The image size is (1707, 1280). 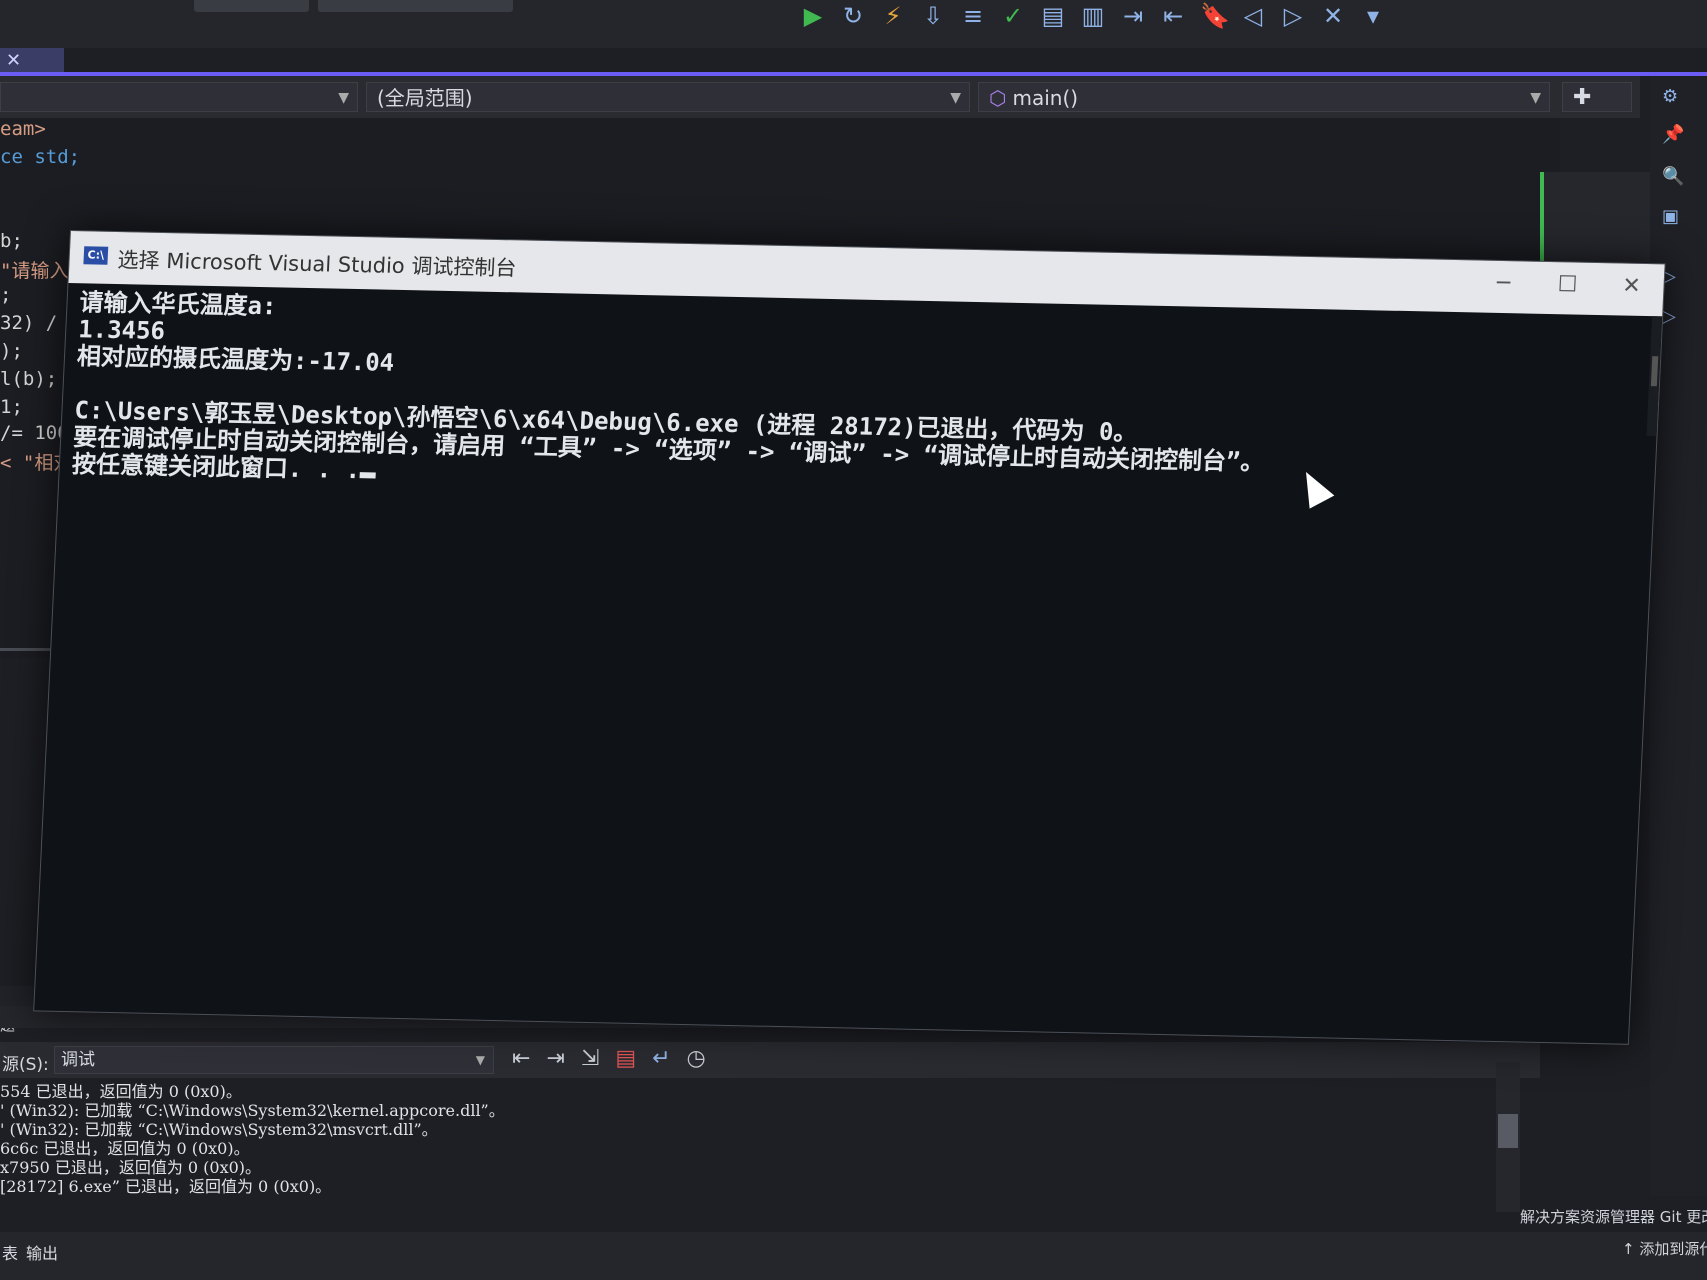 What do you see at coordinates (6, 295) in the screenshot?
I see `code-line: ;` at bounding box center [6, 295].